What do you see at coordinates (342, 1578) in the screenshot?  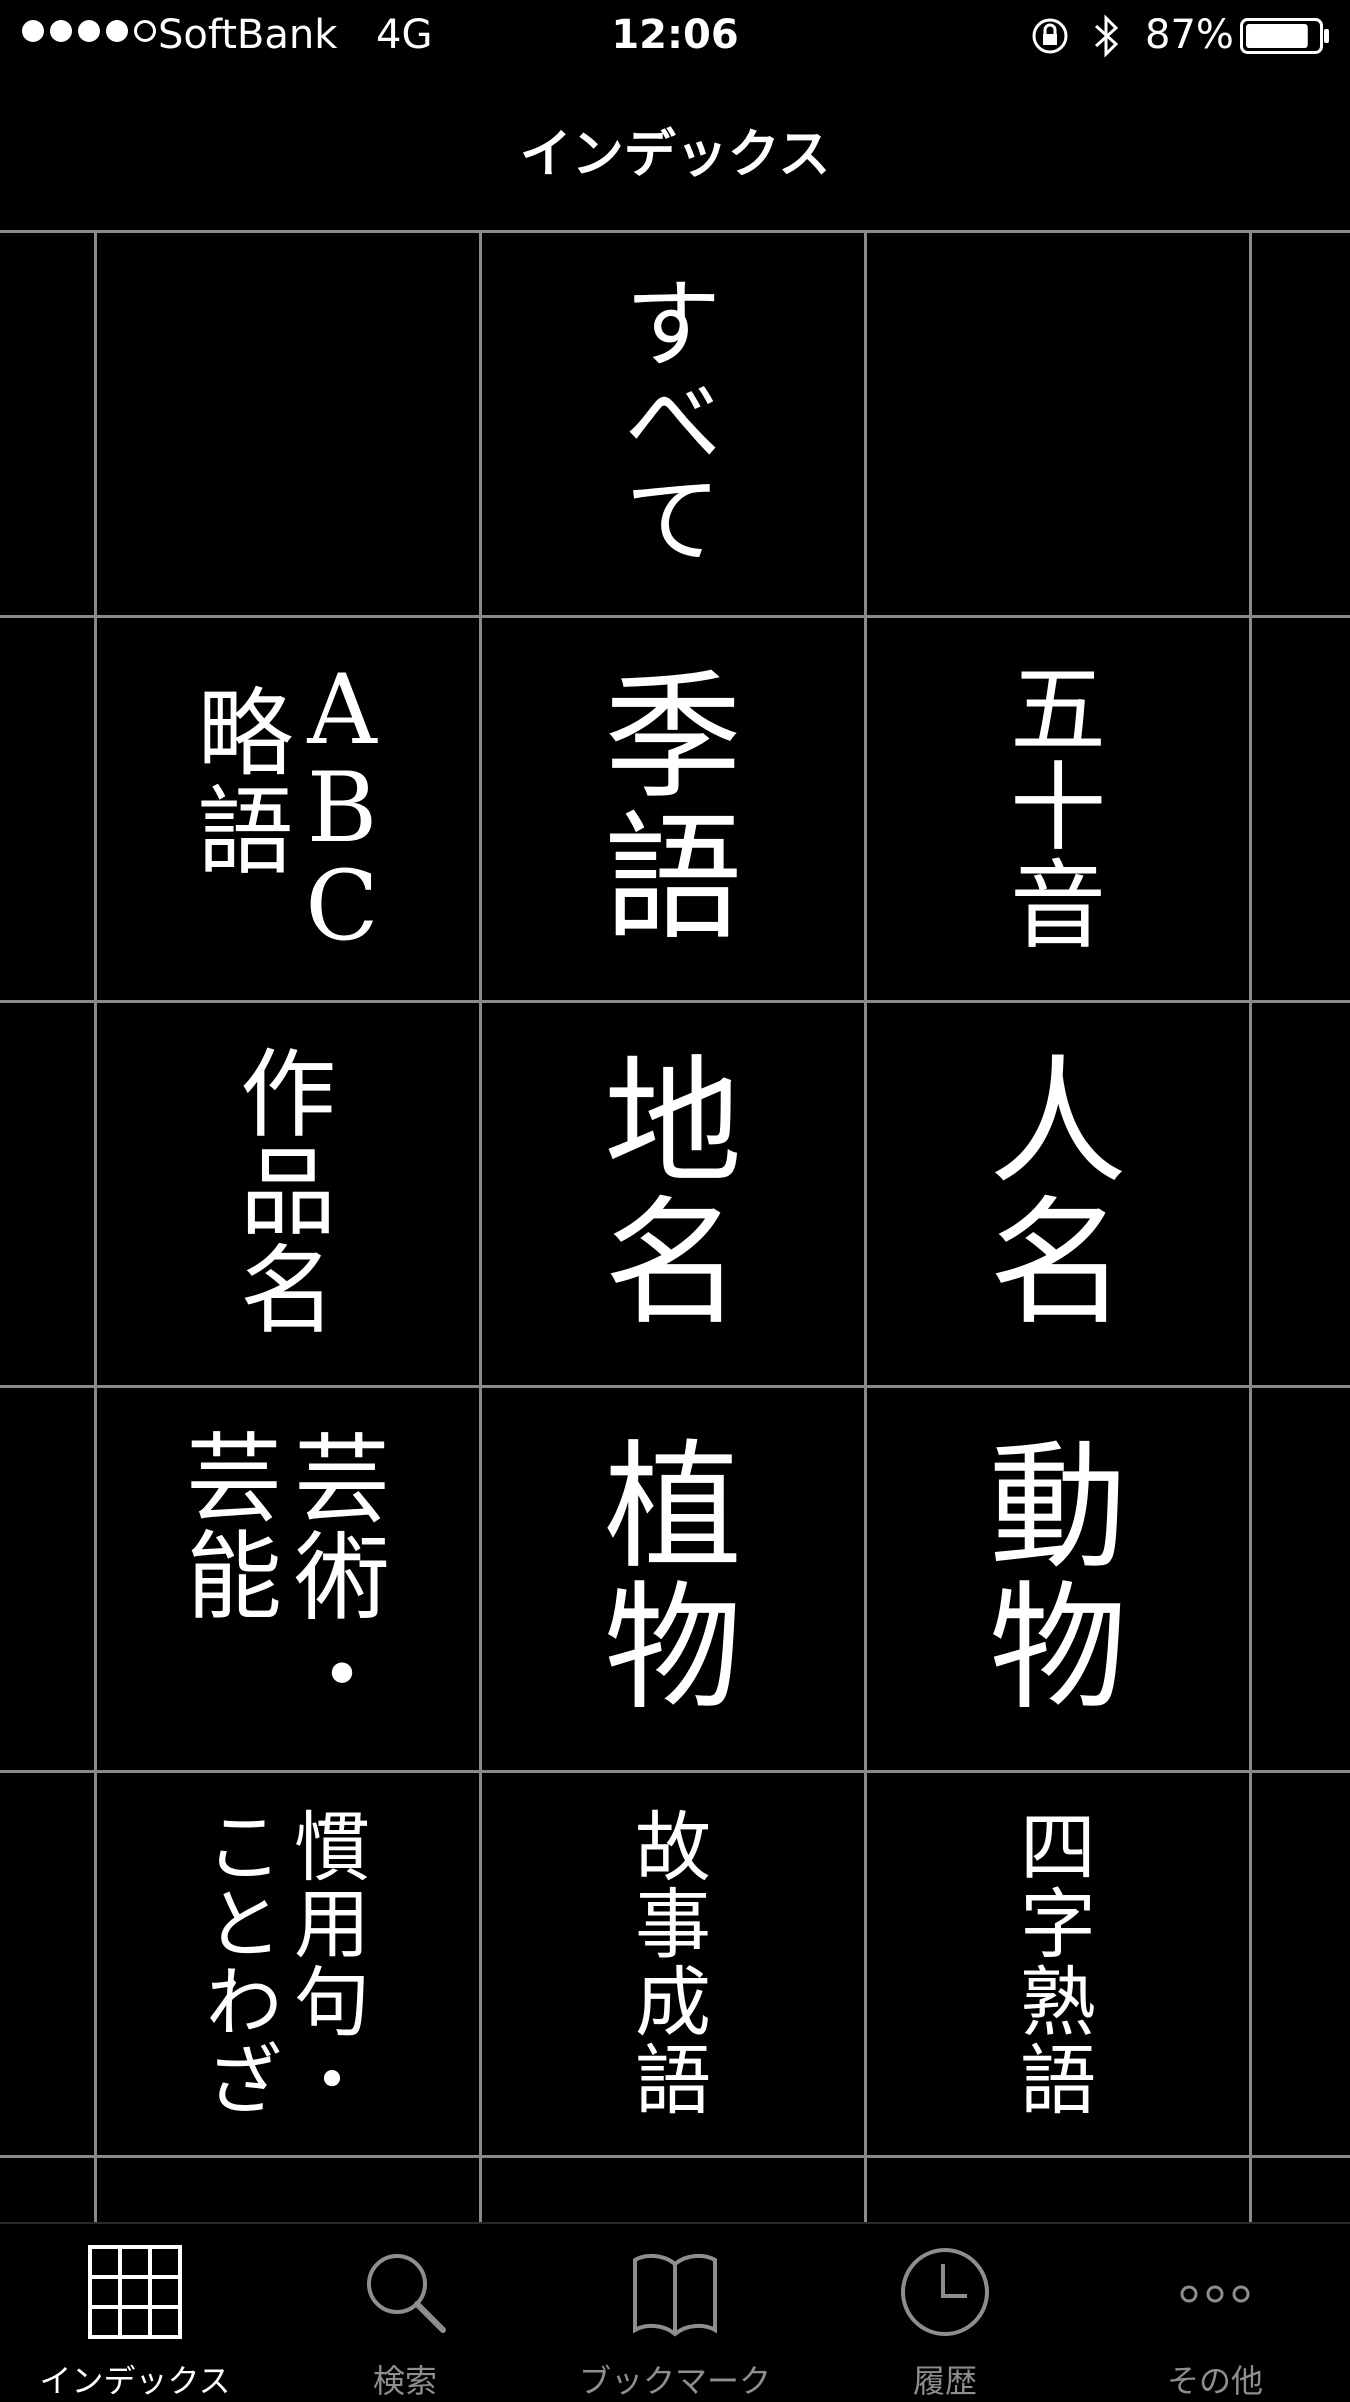 I see `cell-text: 芸術・` at bounding box center [342, 1578].